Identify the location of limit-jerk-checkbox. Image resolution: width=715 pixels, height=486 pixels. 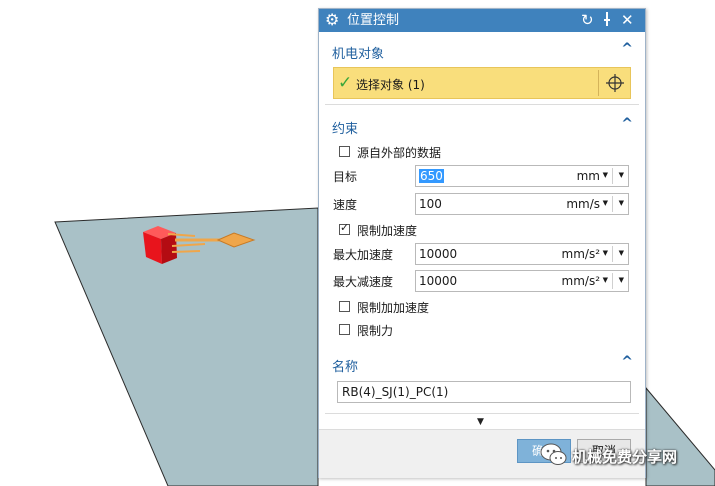
(344, 306).